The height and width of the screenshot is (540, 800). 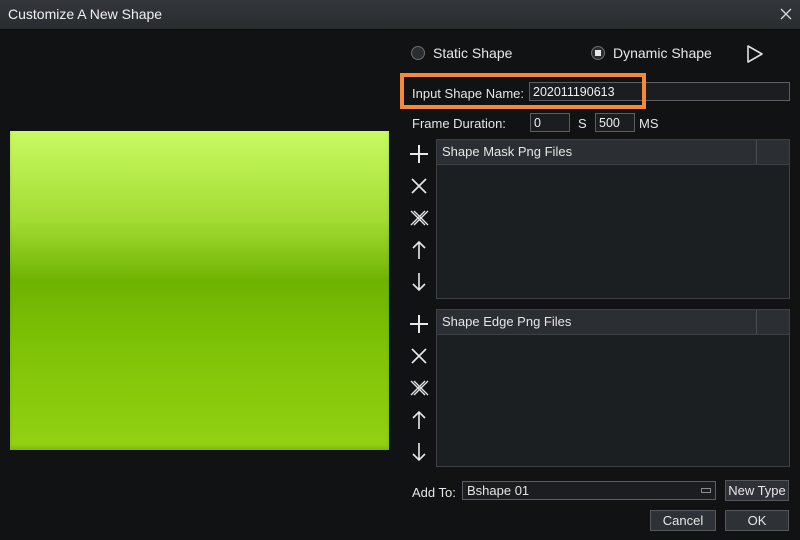 I want to click on seconds-unit-label: S, so click(x=582, y=123).